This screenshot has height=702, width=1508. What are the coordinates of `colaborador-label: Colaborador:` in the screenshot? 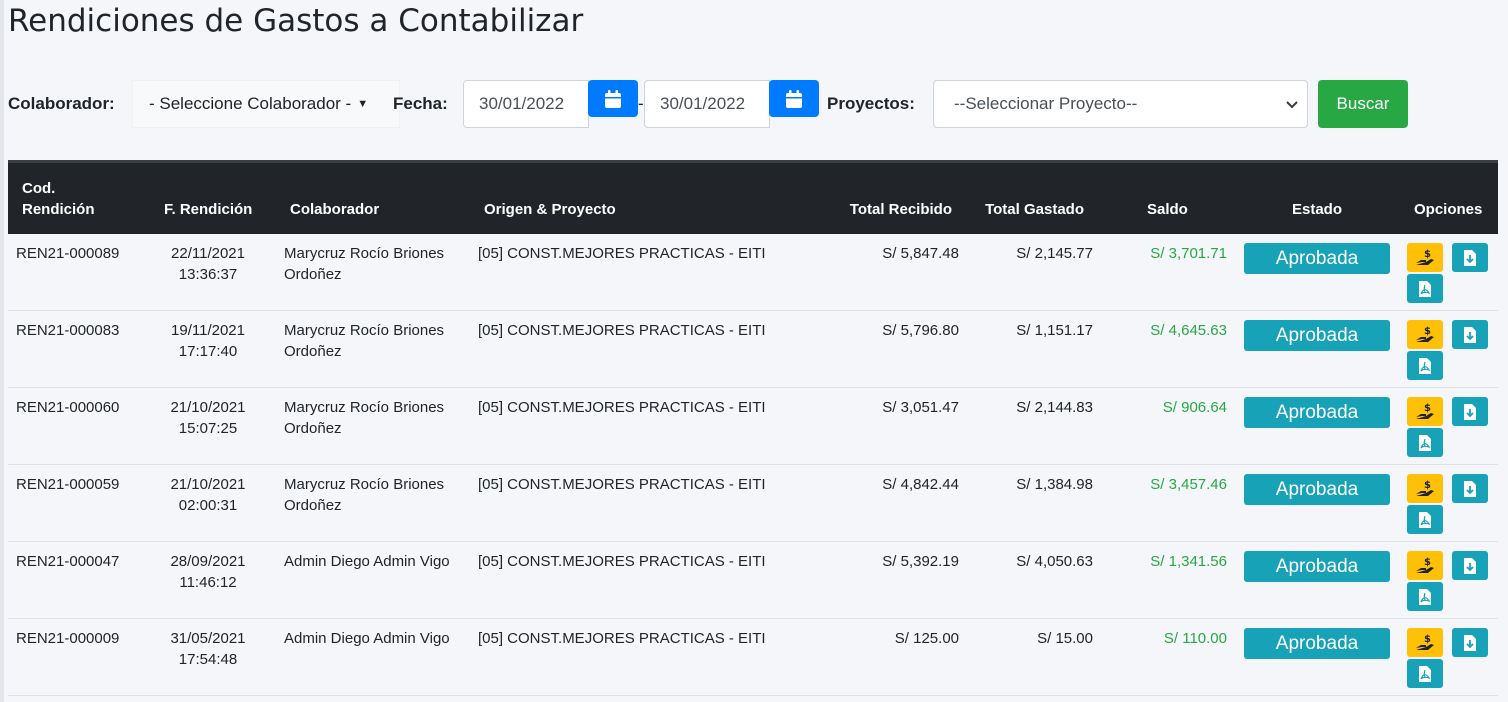 It's located at (61, 103).